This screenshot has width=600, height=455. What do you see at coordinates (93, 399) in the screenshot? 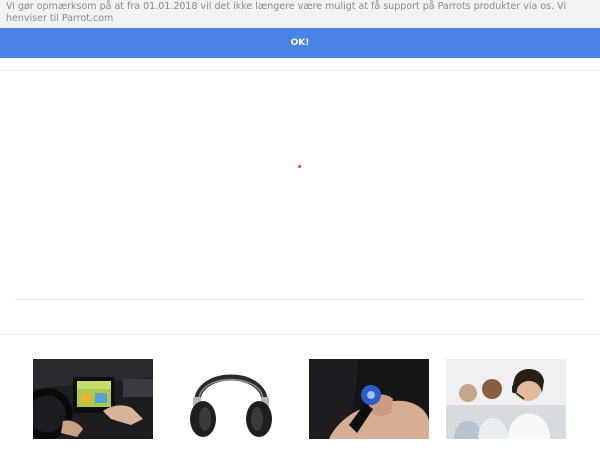
I see `car-dashboard-image` at bounding box center [93, 399].